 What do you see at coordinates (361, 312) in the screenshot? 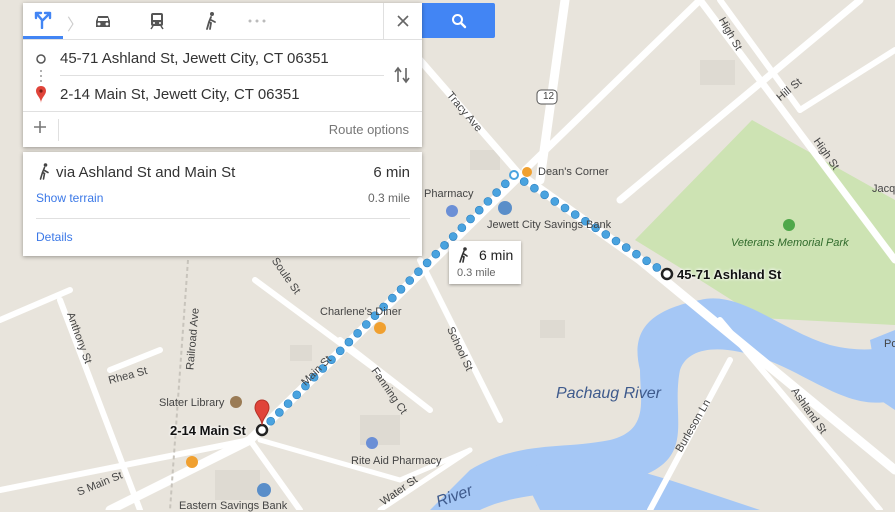
I see `charlenes-diner-label: Charlene's Diner` at bounding box center [361, 312].